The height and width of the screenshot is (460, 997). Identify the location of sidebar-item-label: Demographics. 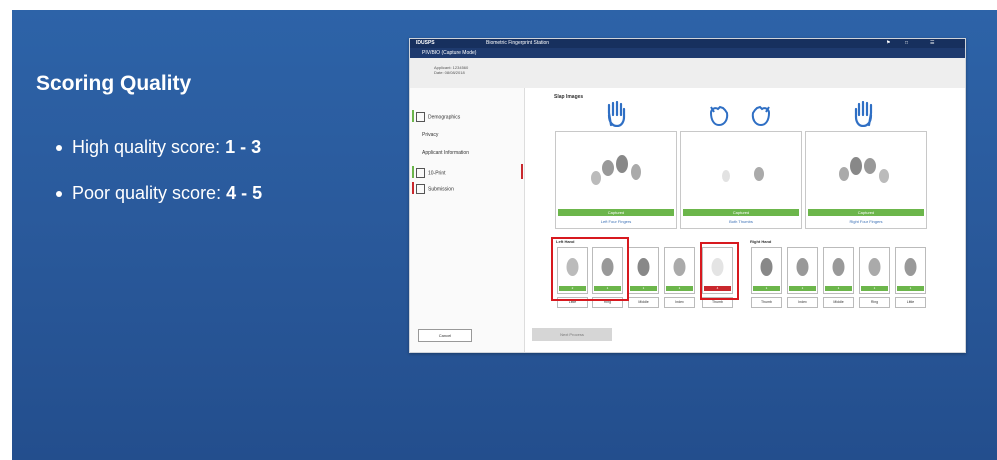
(444, 117).